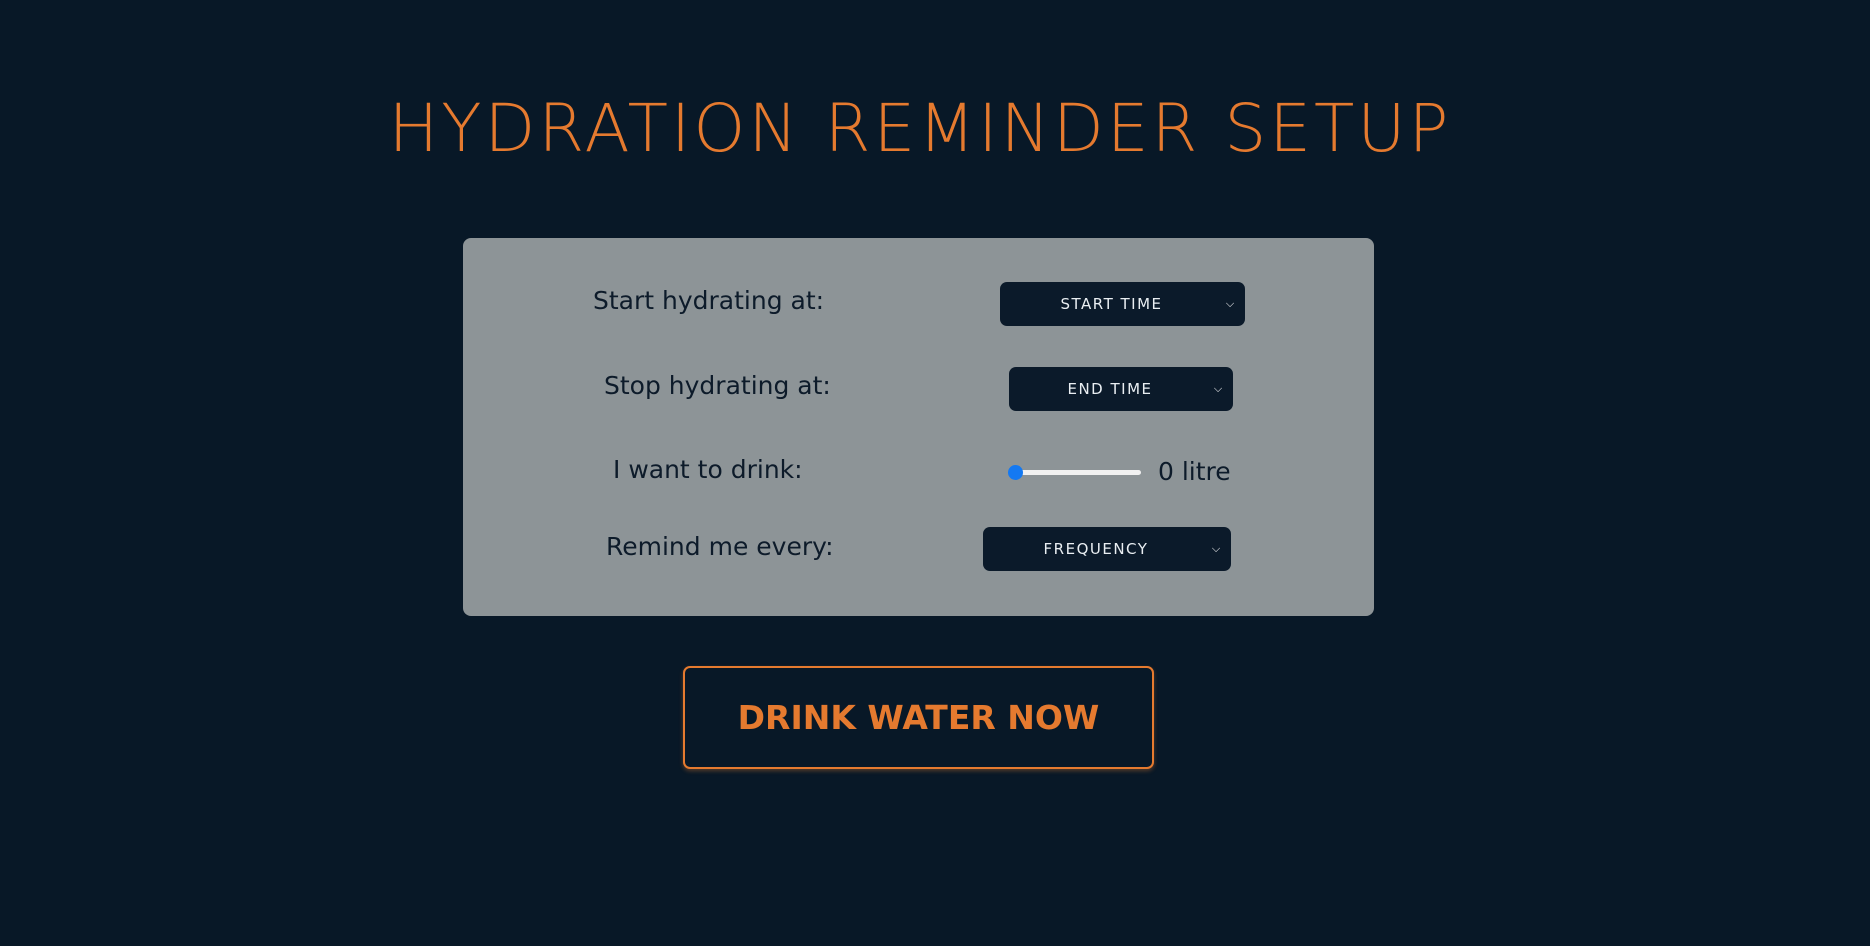 This screenshot has width=1870, height=946. I want to click on frequency-select-value: FREQUENCY, so click(1096, 549).